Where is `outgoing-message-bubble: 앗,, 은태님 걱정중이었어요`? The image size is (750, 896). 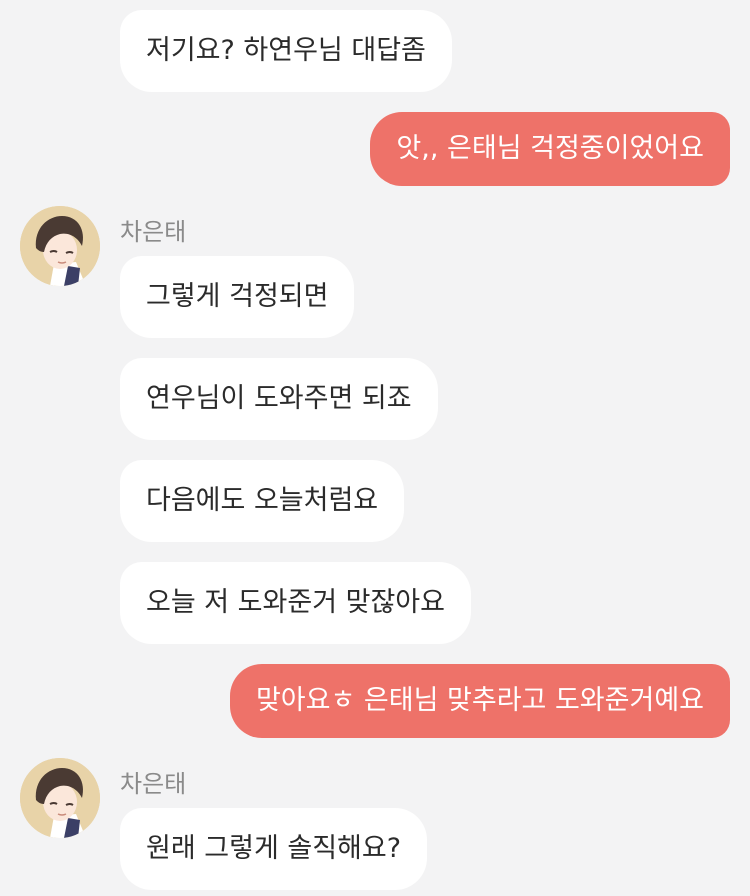 outgoing-message-bubble: 앗,, 은태님 걱정중이었어요 is located at coordinates (550, 149).